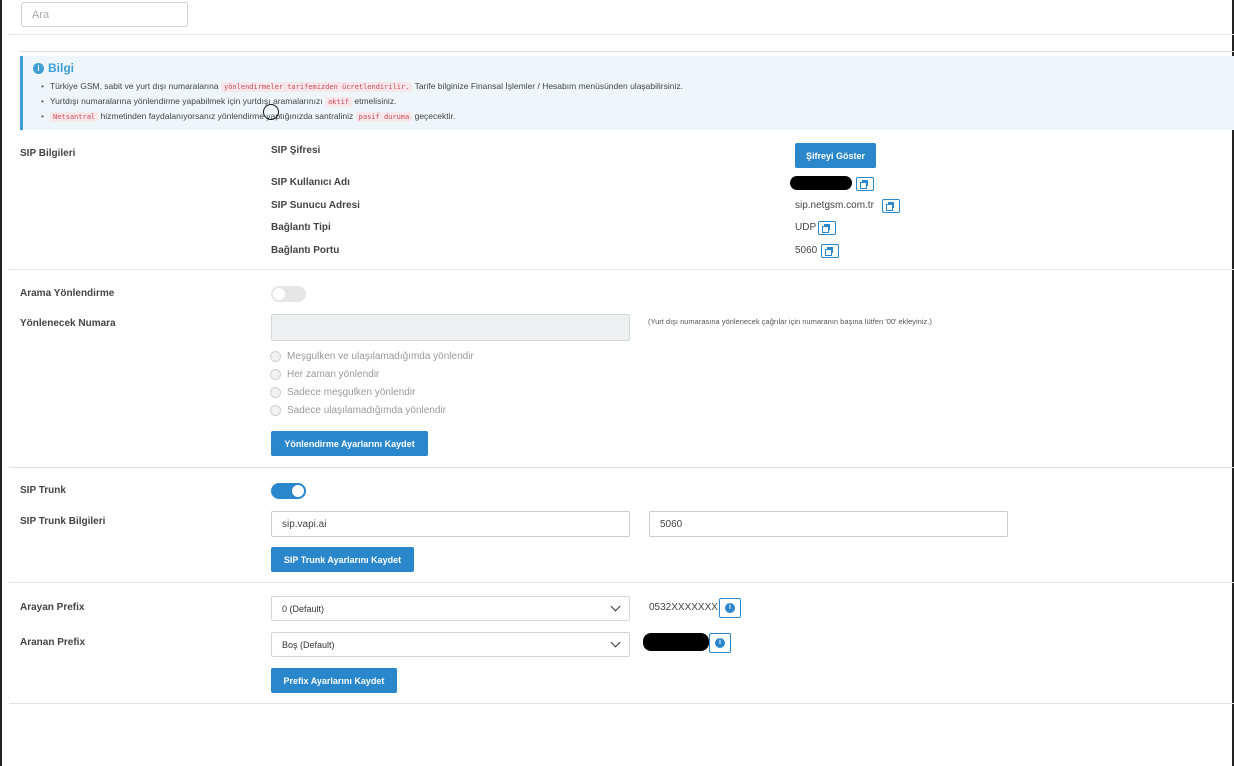 The height and width of the screenshot is (766, 1234). Describe the element at coordinates (305, 250) in the screenshot. I see `port-label: Bağlantı Portu` at that location.